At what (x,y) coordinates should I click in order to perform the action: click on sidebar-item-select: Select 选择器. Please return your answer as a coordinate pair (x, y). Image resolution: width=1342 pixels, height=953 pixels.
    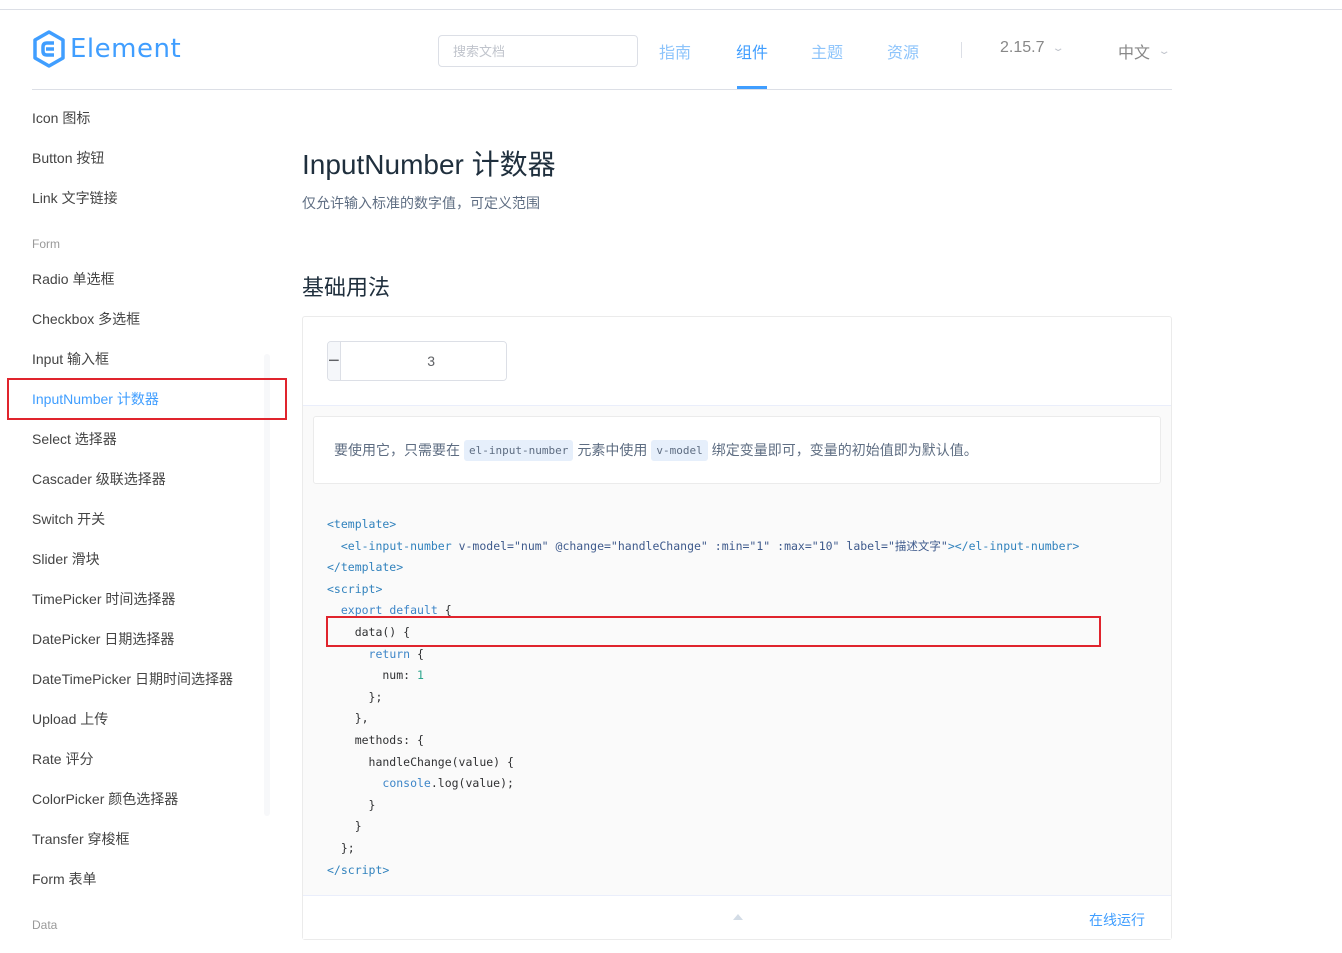
    Looking at the image, I should click on (74, 439).